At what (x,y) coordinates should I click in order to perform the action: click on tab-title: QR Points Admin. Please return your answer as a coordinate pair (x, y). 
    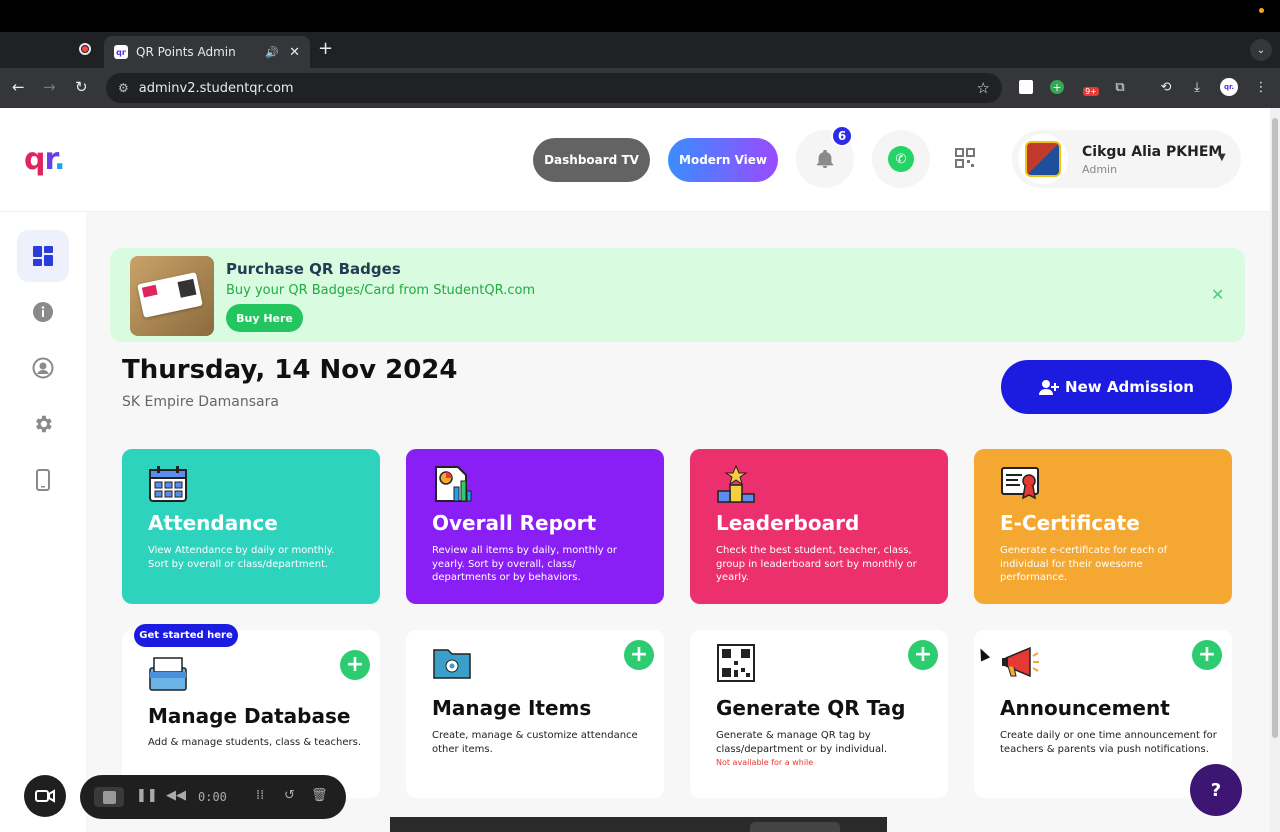
    Looking at the image, I should click on (186, 52).